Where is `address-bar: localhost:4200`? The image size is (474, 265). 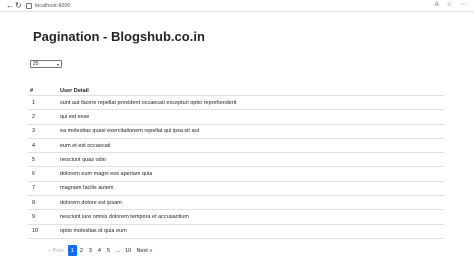 address-bar: localhost:4200 is located at coordinates (48, 5).